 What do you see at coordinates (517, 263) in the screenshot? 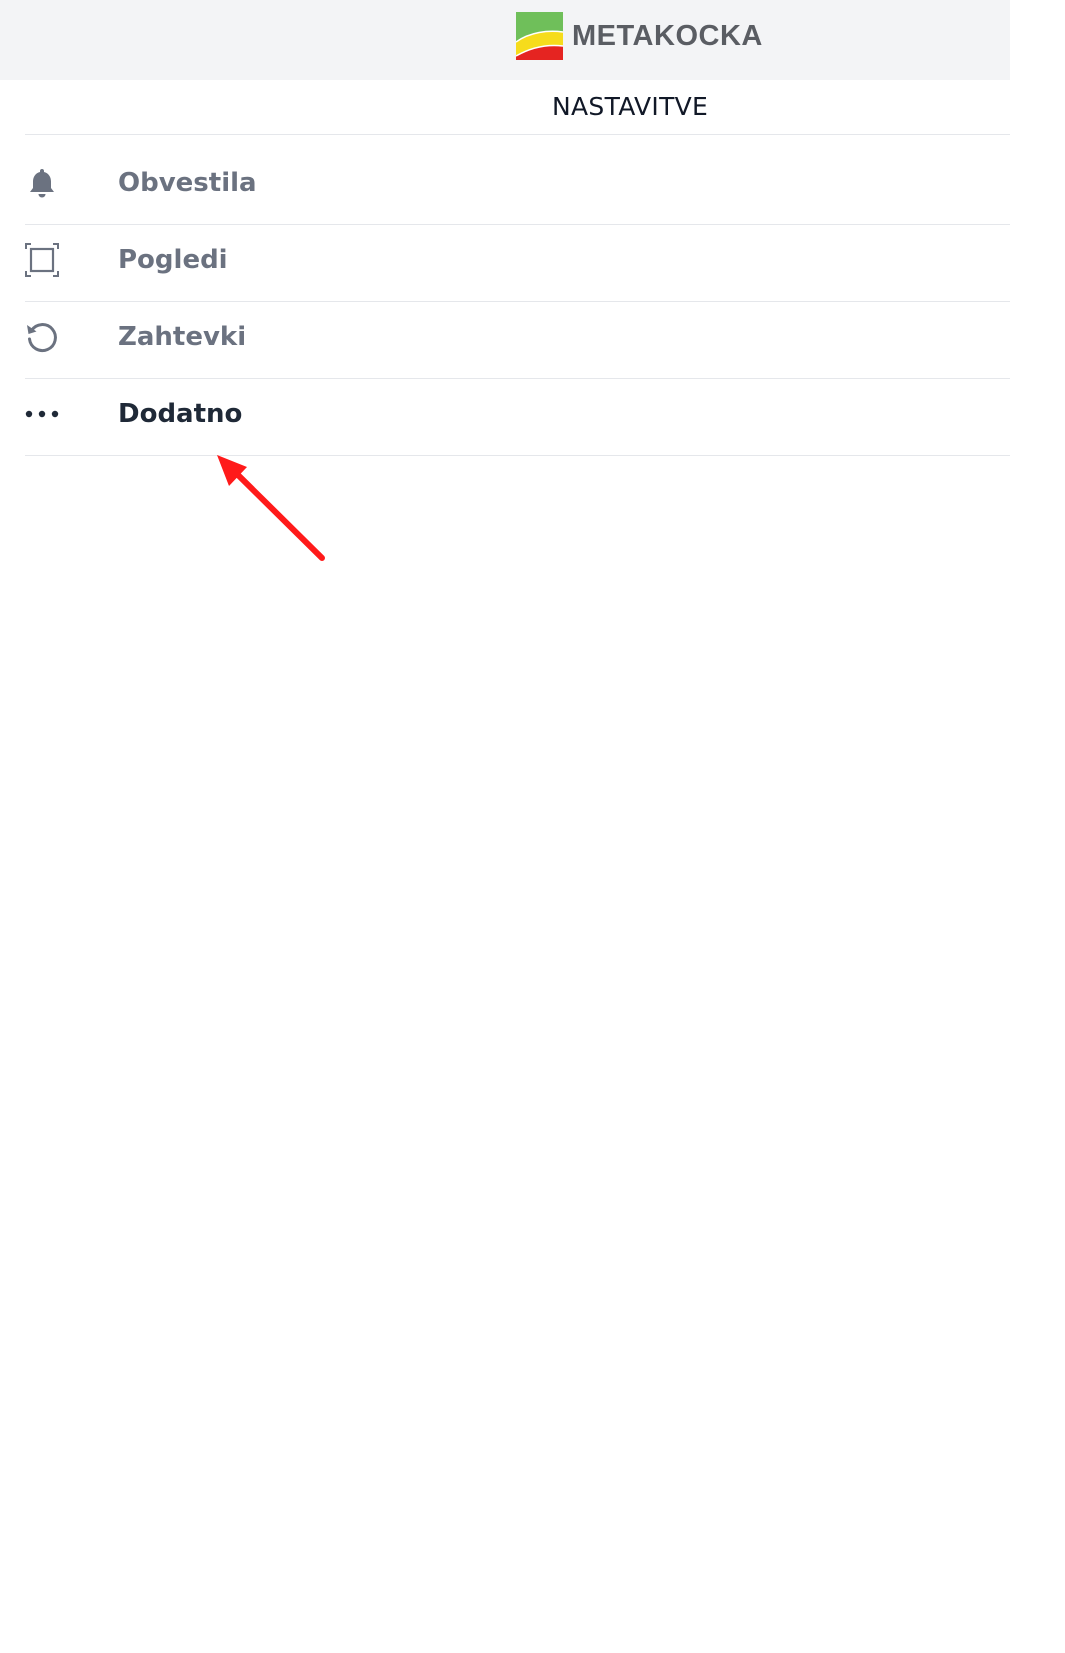
I see `menu-item-pogledi: Pogledi` at bounding box center [517, 263].